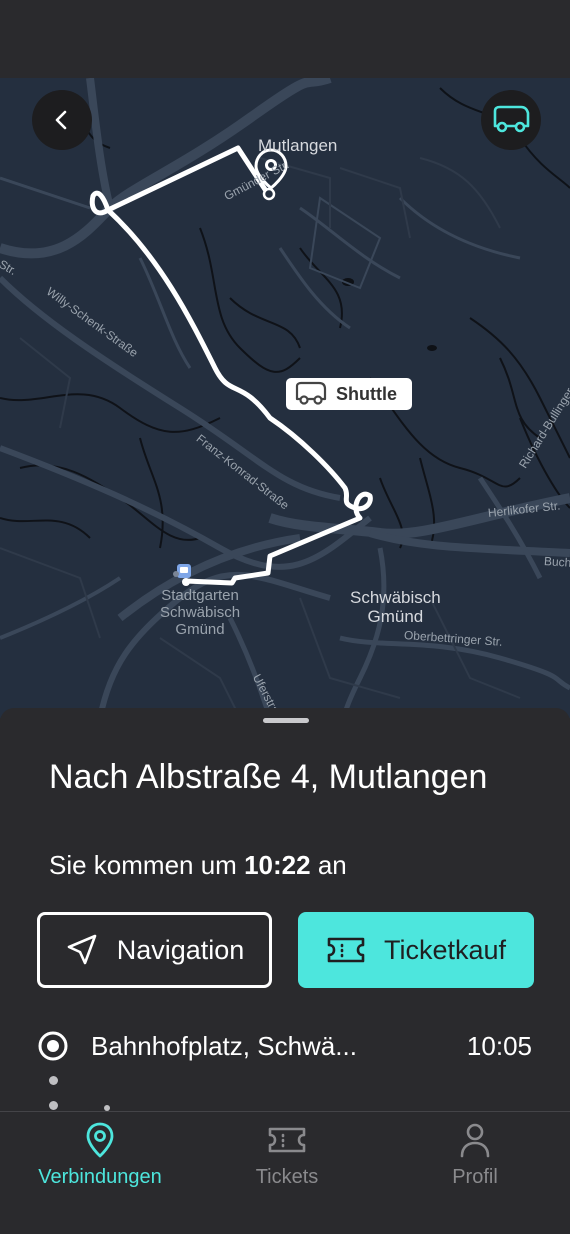 This screenshot has width=570, height=1234. I want to click on ticket-button-label: Ticketkauf, so click(445, 949).